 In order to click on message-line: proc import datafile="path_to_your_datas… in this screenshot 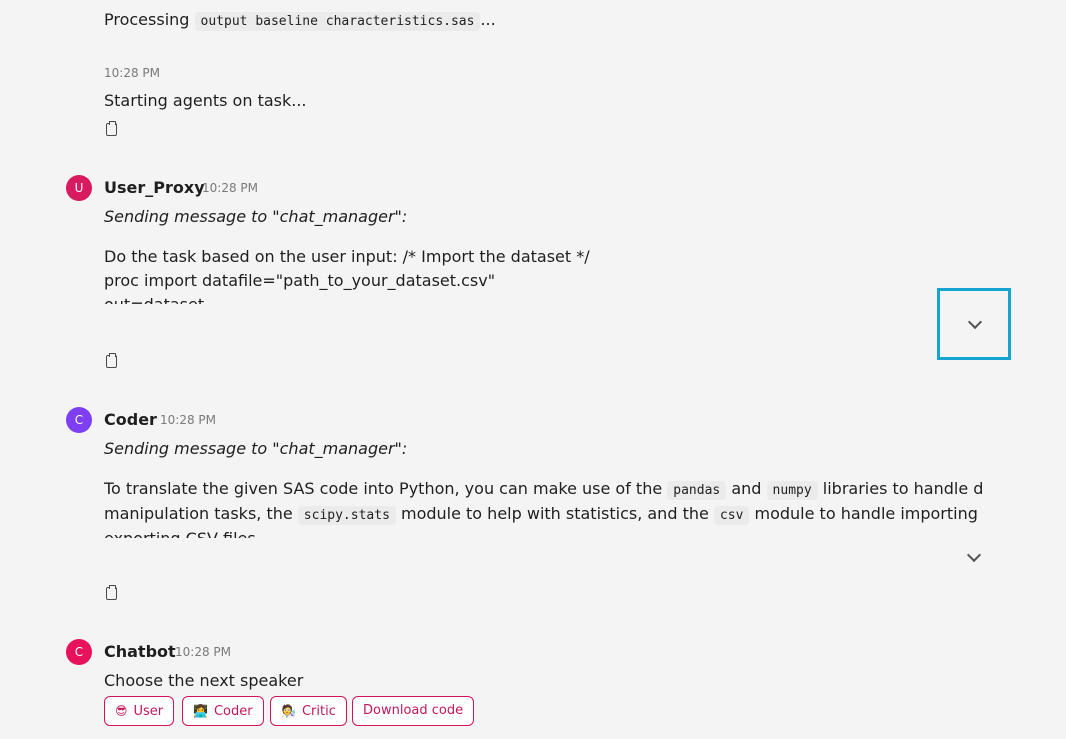, I will do `click(300, 280)`.